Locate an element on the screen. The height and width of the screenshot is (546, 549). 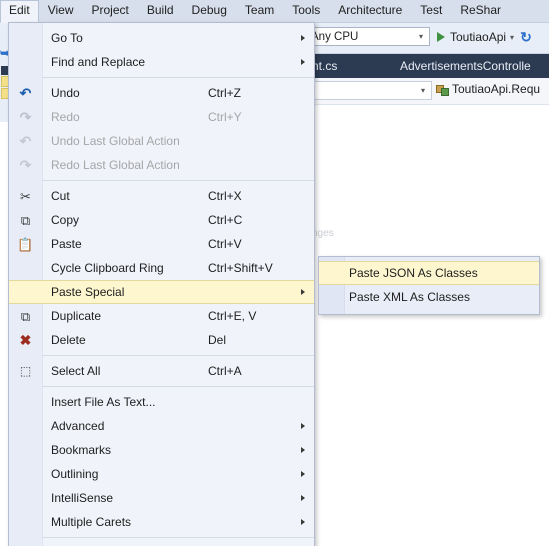
menu-item-label: Duplicate is located at coordinates (76, 316).